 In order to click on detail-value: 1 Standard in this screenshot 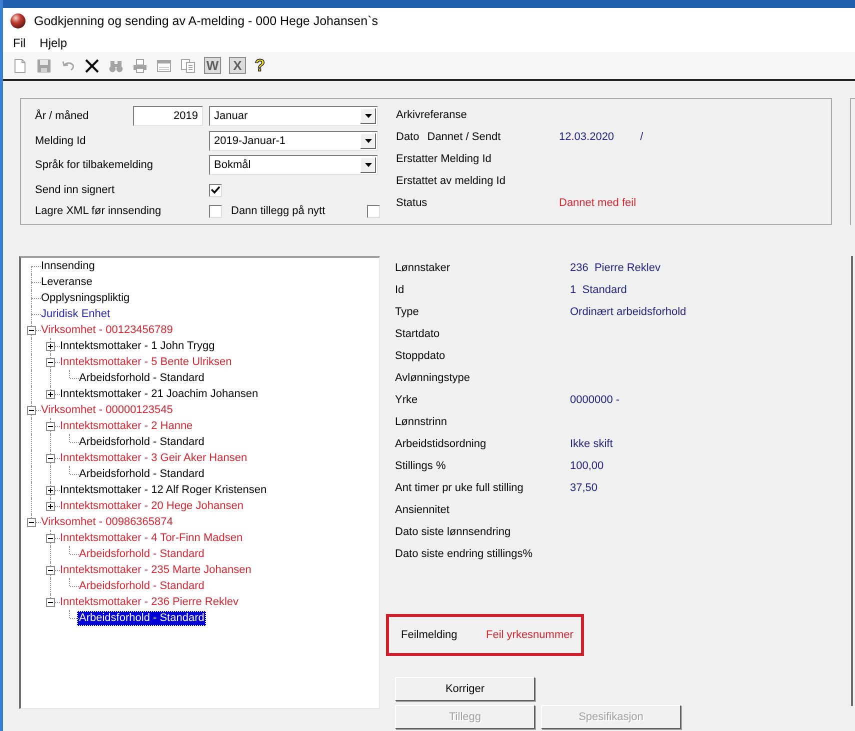, I will do `click(598, 290)`.